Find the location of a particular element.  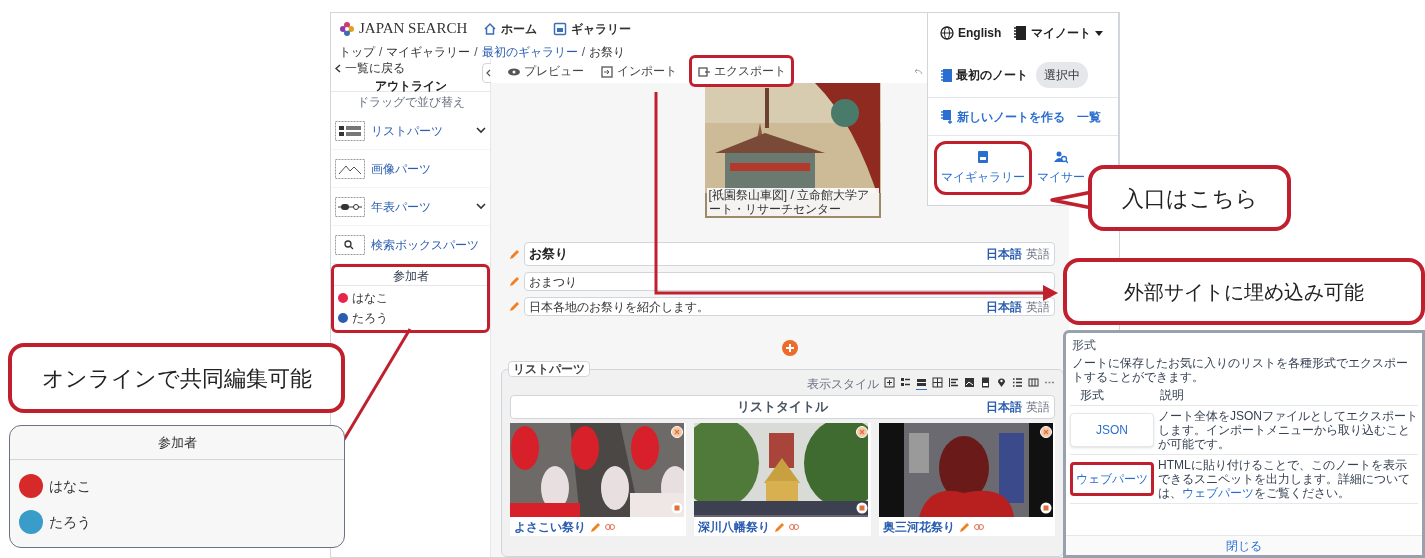

language-link: English is located at coordinates (971, 33).